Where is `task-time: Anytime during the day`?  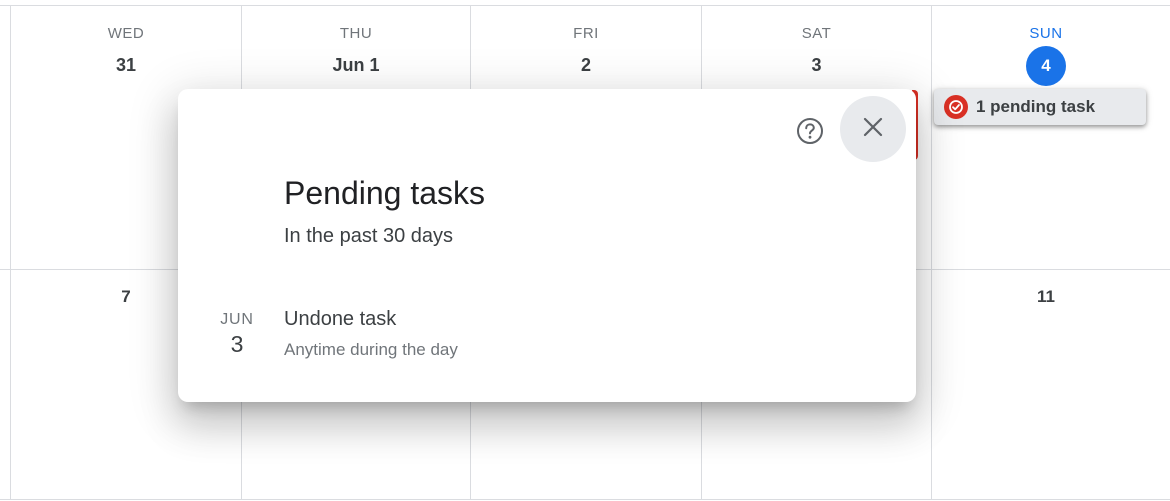
task-time: Anytime during the day is located at coordinates (371, 349).